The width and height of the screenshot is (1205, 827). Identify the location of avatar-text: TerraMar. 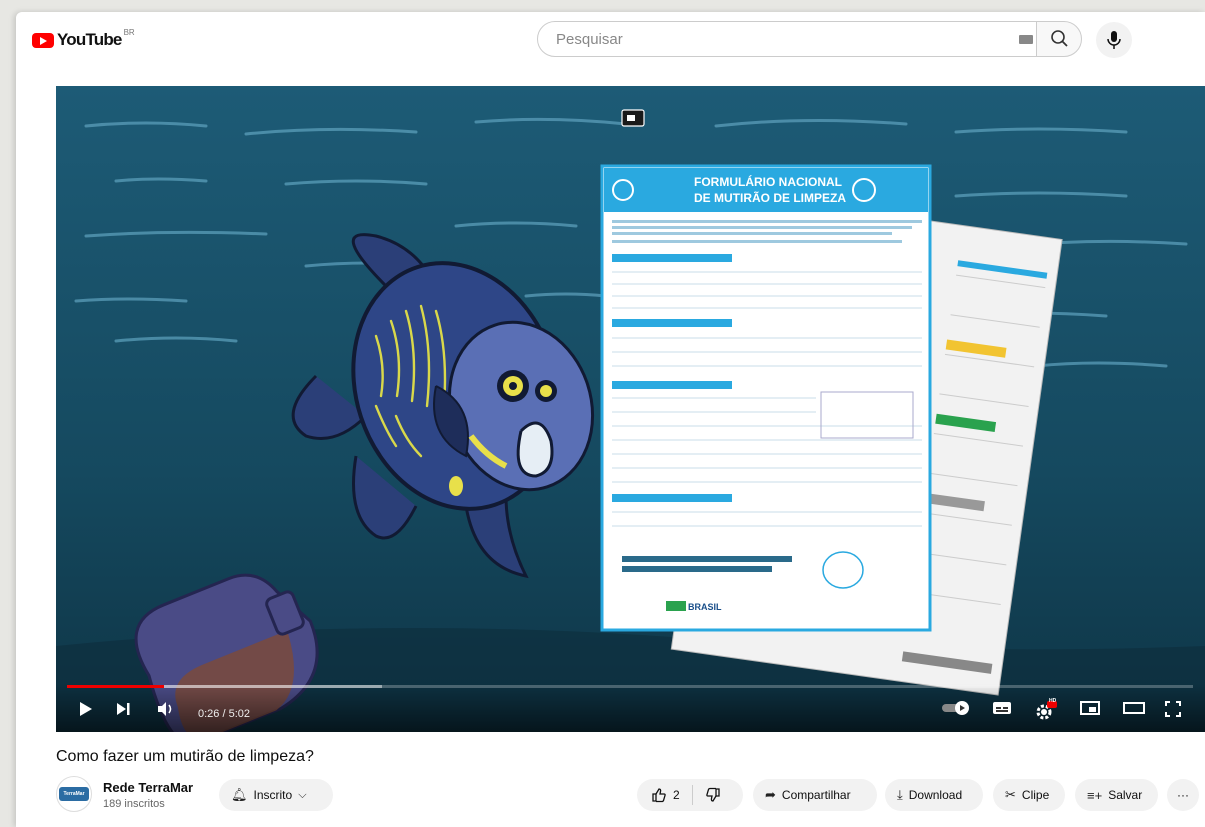
(74, 794).